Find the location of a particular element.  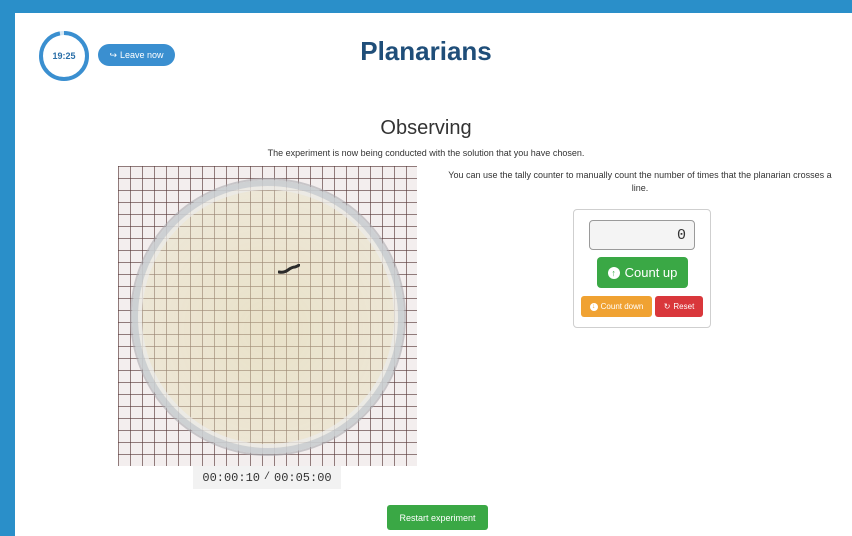

reset-button: ↻ Reset is located at coordinates (679, 306).